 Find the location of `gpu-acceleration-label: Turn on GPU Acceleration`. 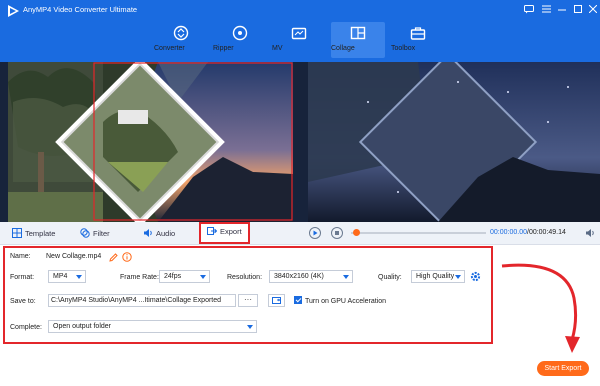

gpu-acceleration-label: Turn on GPU Acceleration is located at coordinates (346, 301).